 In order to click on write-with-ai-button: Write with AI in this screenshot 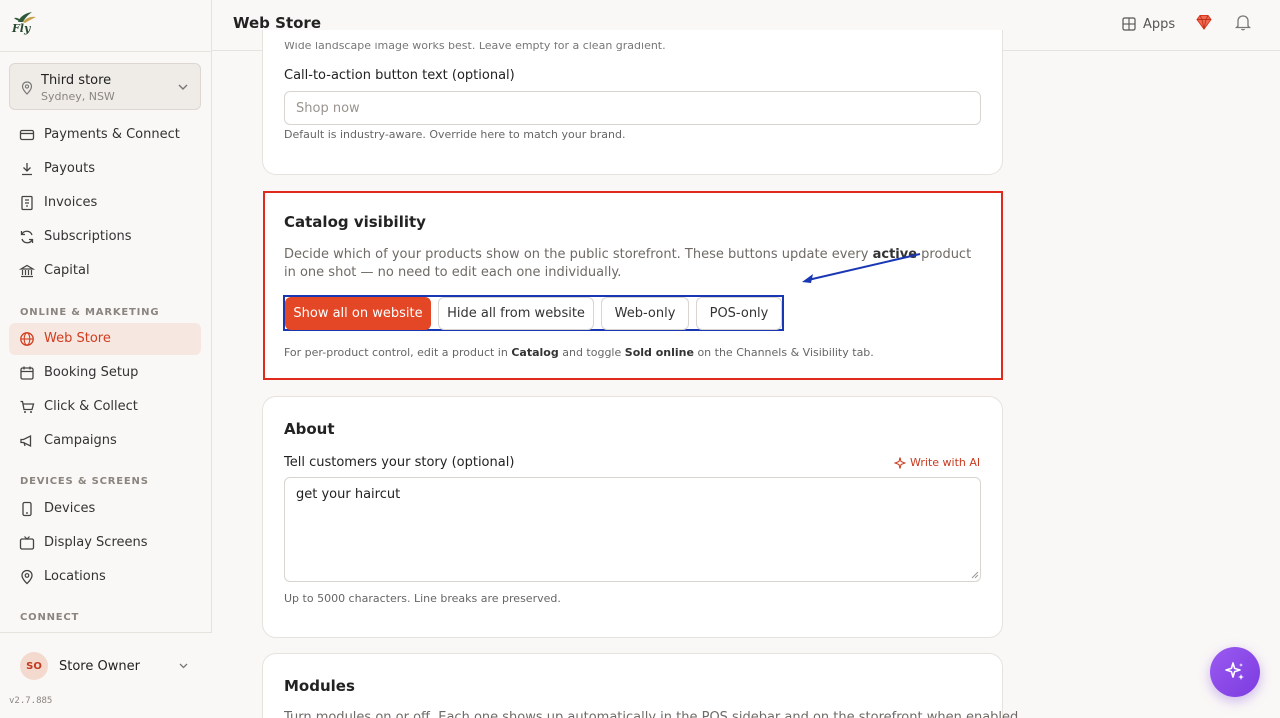, I will do `click(937, 462)`.